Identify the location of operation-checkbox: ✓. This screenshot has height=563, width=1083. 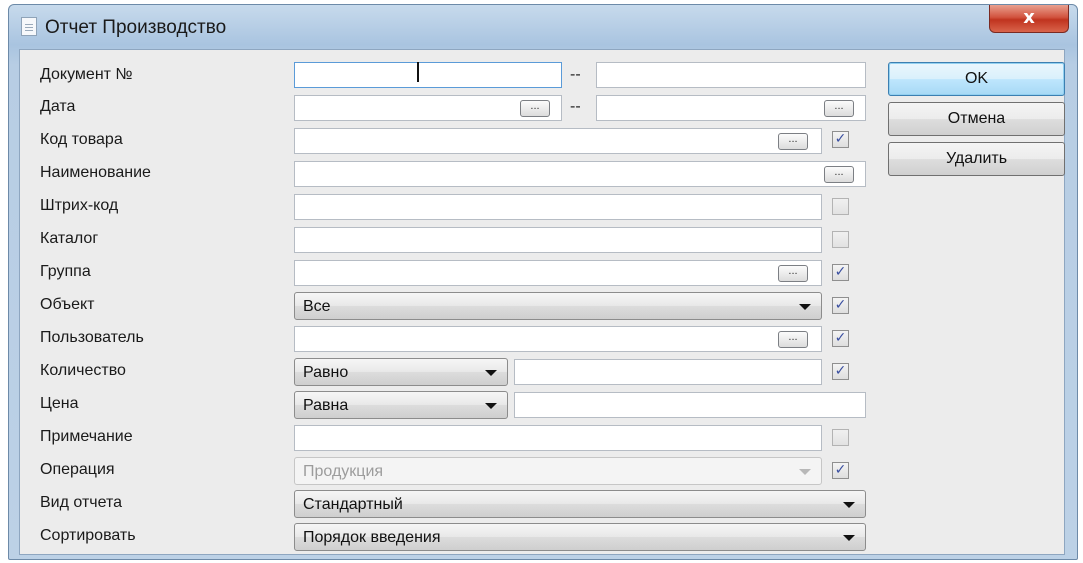
(840, 470).